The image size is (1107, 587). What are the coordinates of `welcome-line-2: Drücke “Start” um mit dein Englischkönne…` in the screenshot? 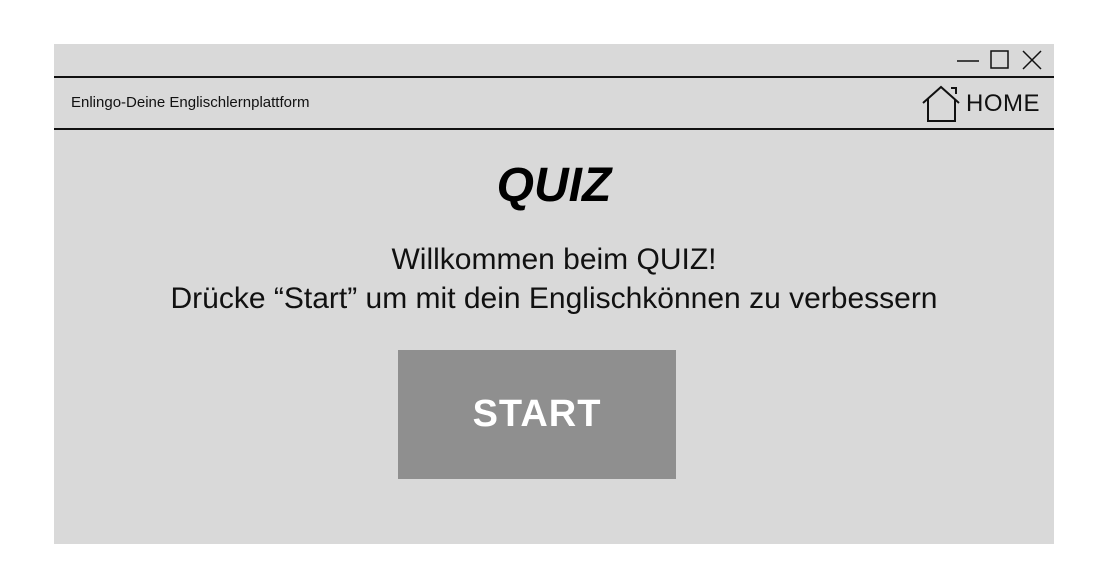 It's located at (554, 298).